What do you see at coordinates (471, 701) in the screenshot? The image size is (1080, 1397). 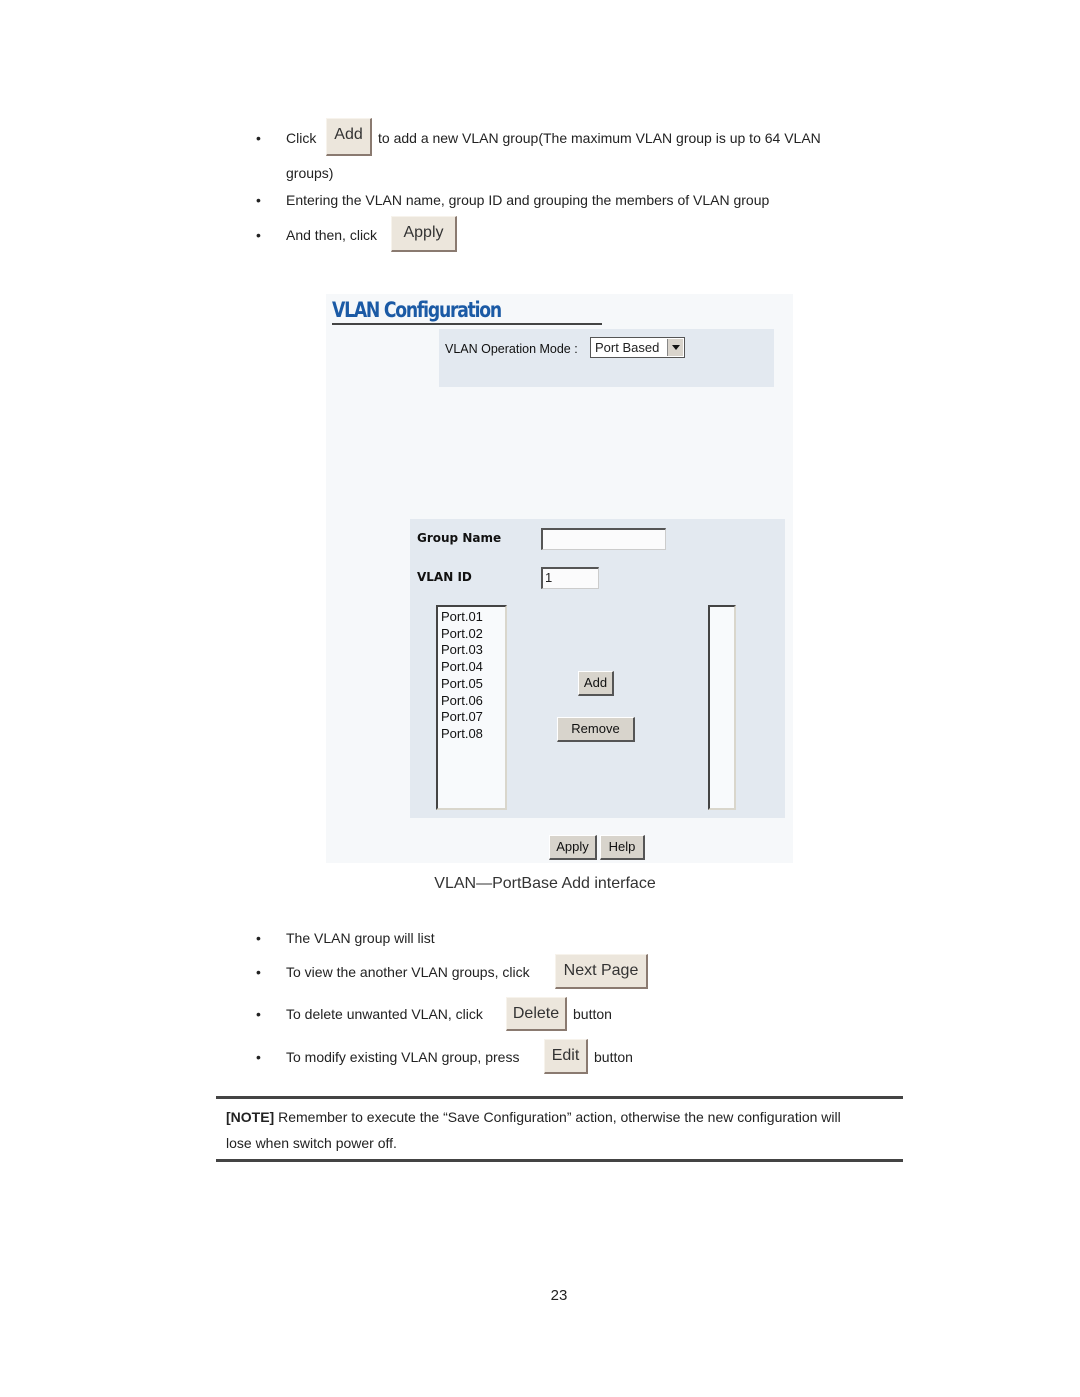 I see `port-option: Port.06` at bounding box center [471, 701].